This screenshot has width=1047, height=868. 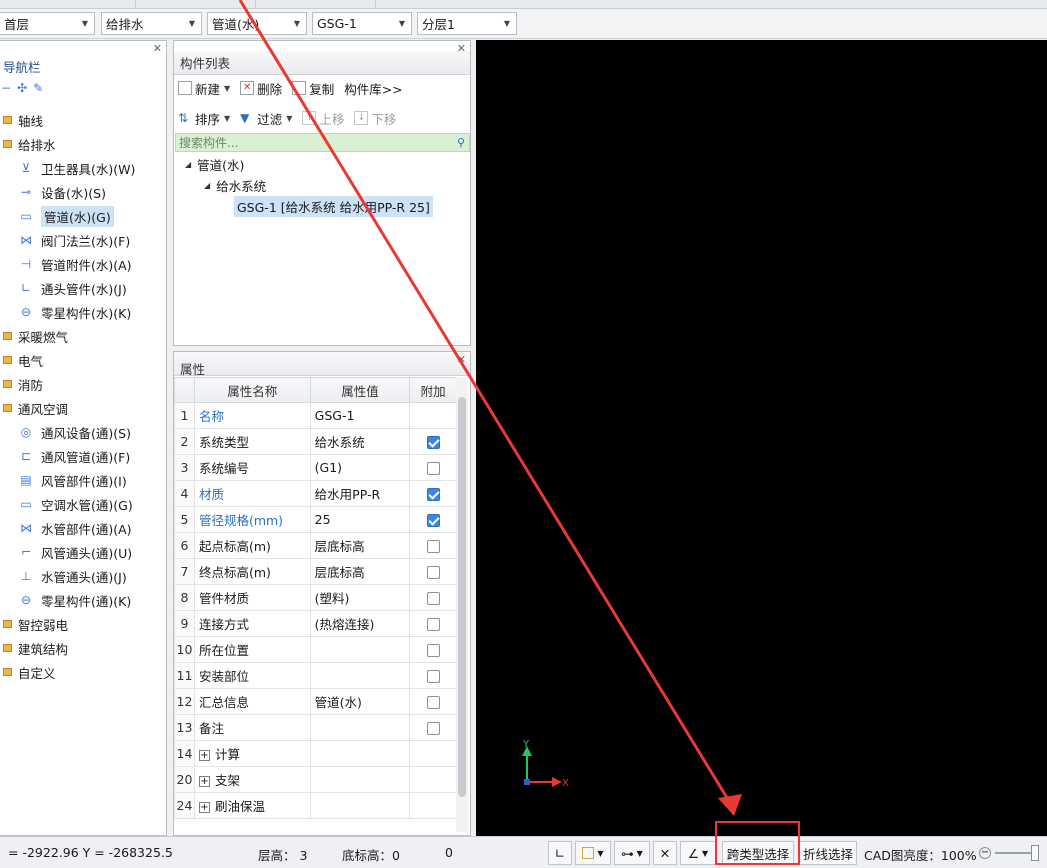 I want to click on table-row: 5 管径规格(mm) 25, so click(x=315, y=519).